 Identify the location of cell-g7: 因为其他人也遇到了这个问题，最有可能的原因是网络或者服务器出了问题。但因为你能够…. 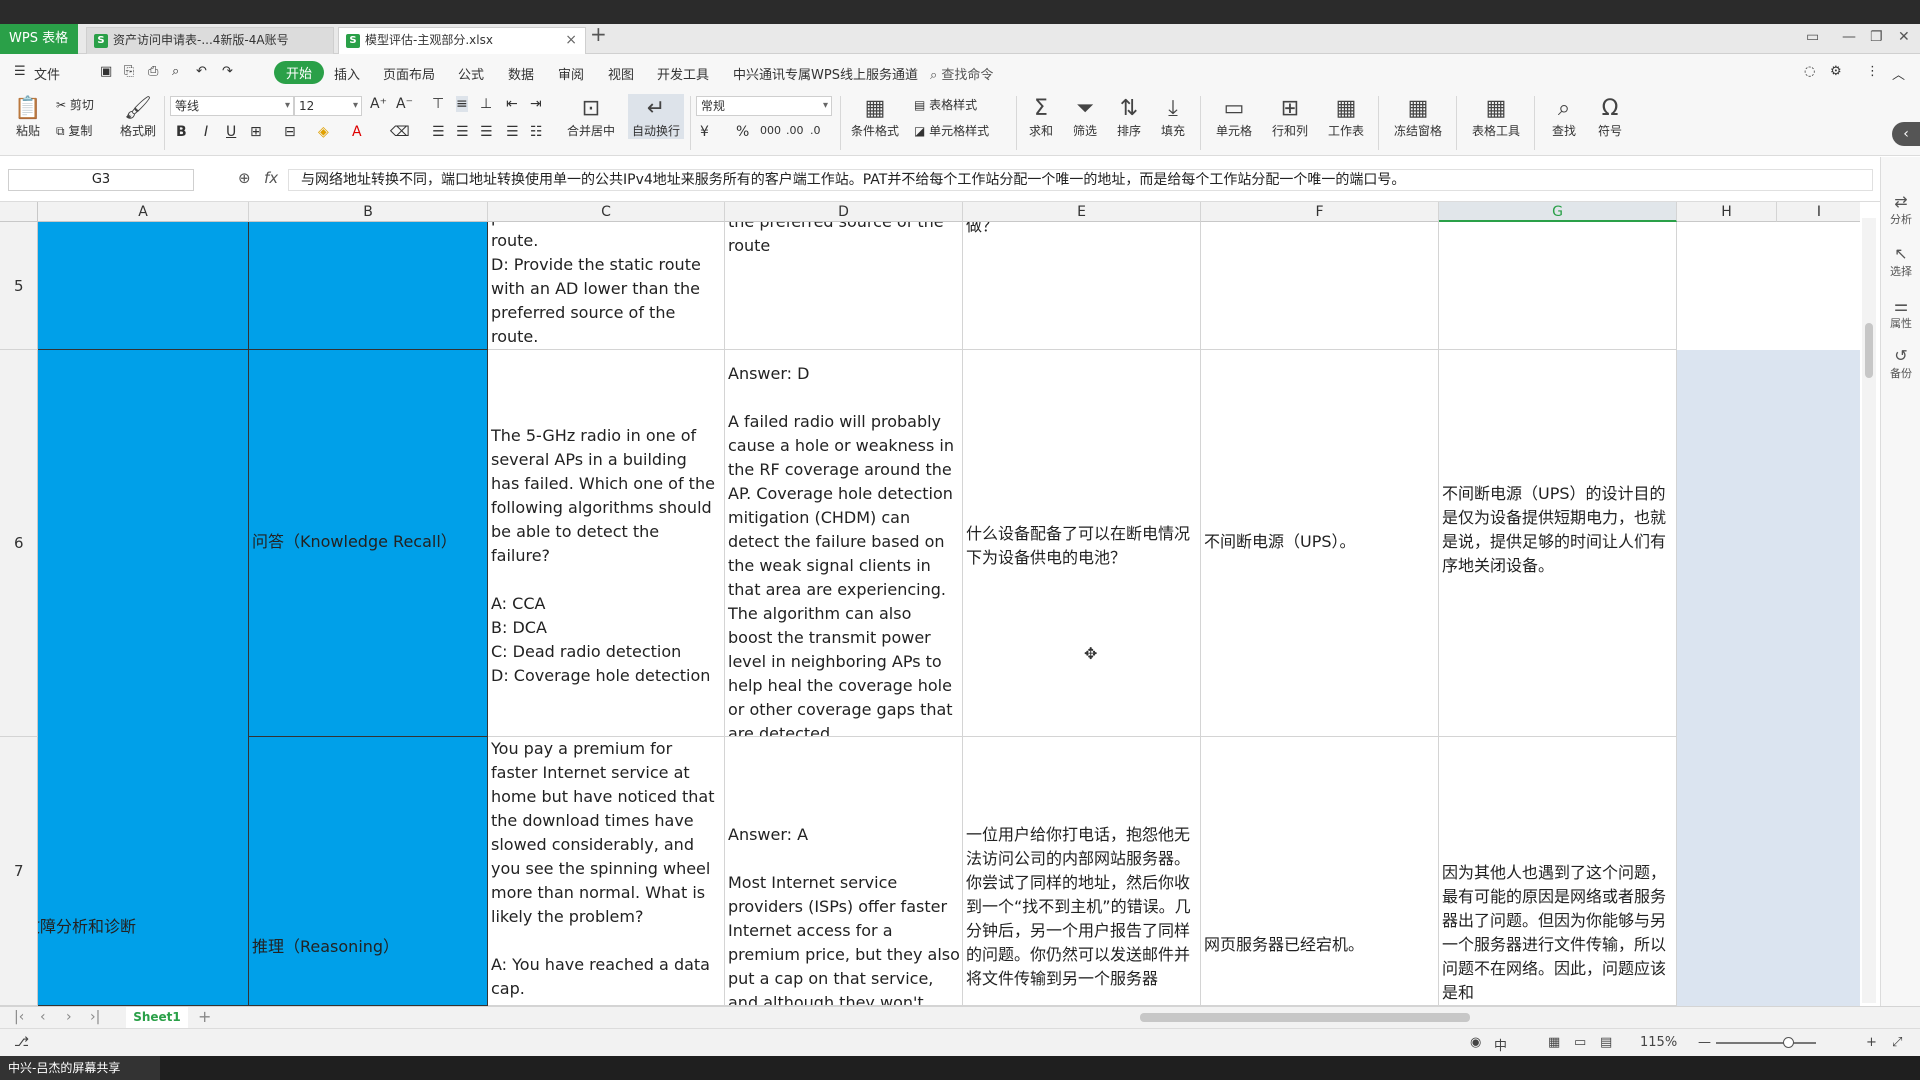
(1558, 871).